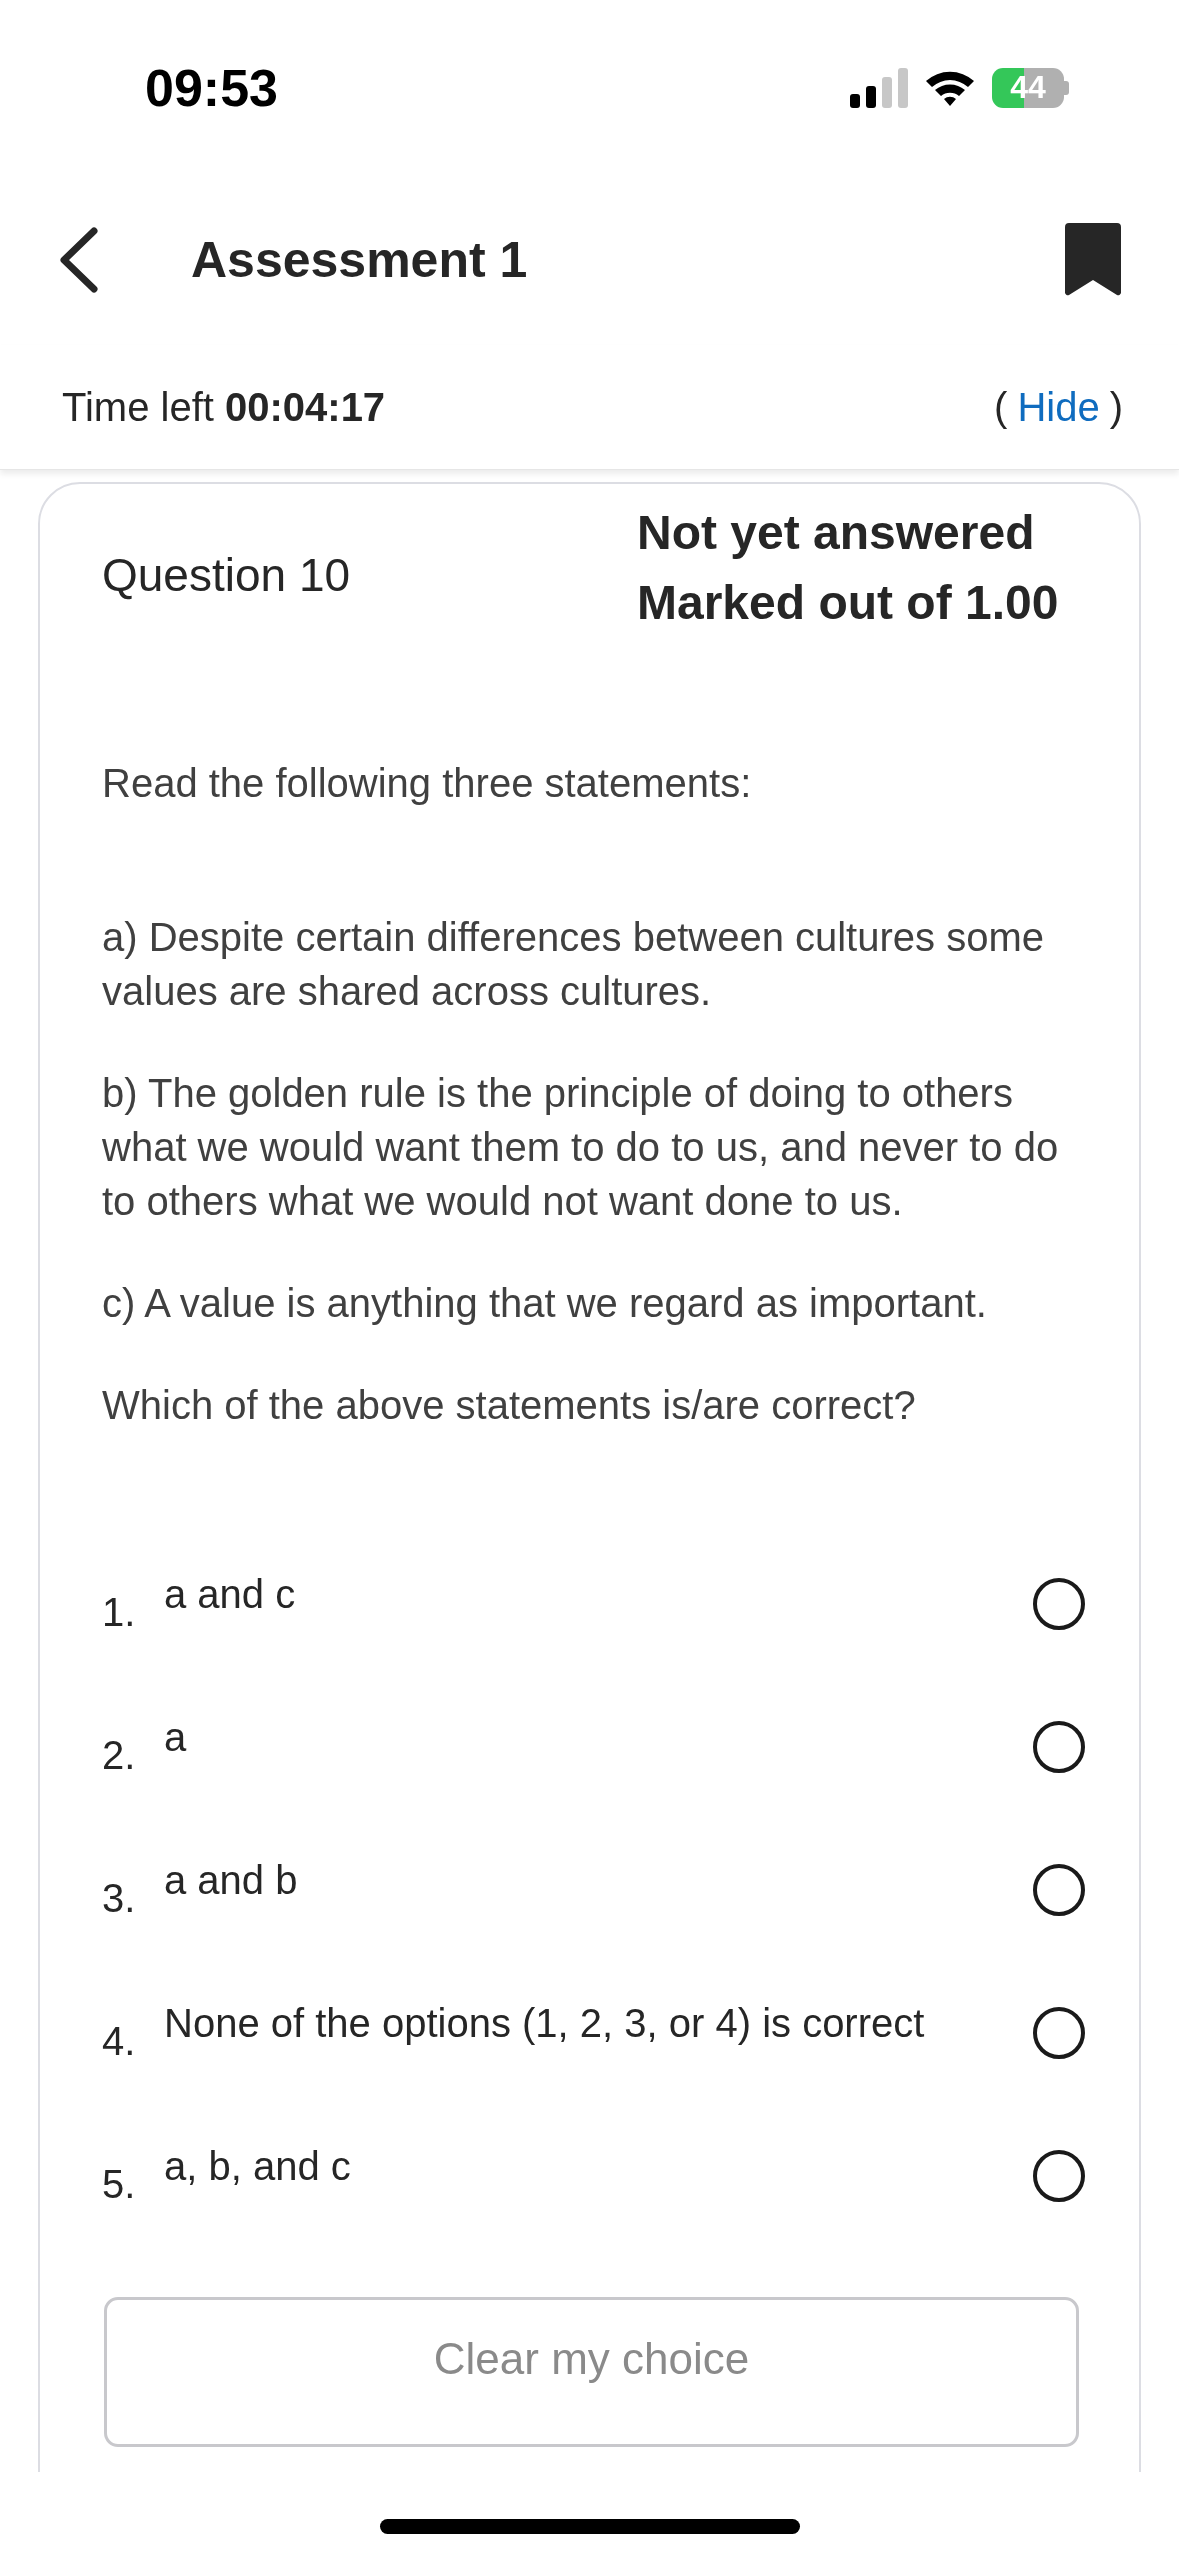  Describe the element at coordinates (598, 1593) in the screenshot. I see `option-label: a and c` at that location.